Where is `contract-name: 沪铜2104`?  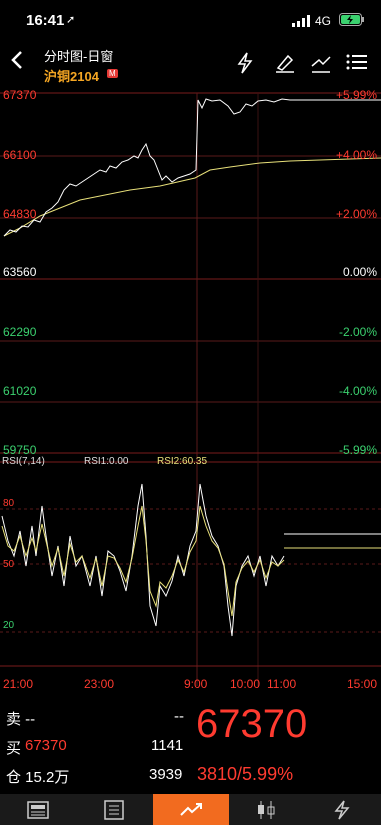 contract-name: 沪铜2104 is located at coordinates (71, 76).